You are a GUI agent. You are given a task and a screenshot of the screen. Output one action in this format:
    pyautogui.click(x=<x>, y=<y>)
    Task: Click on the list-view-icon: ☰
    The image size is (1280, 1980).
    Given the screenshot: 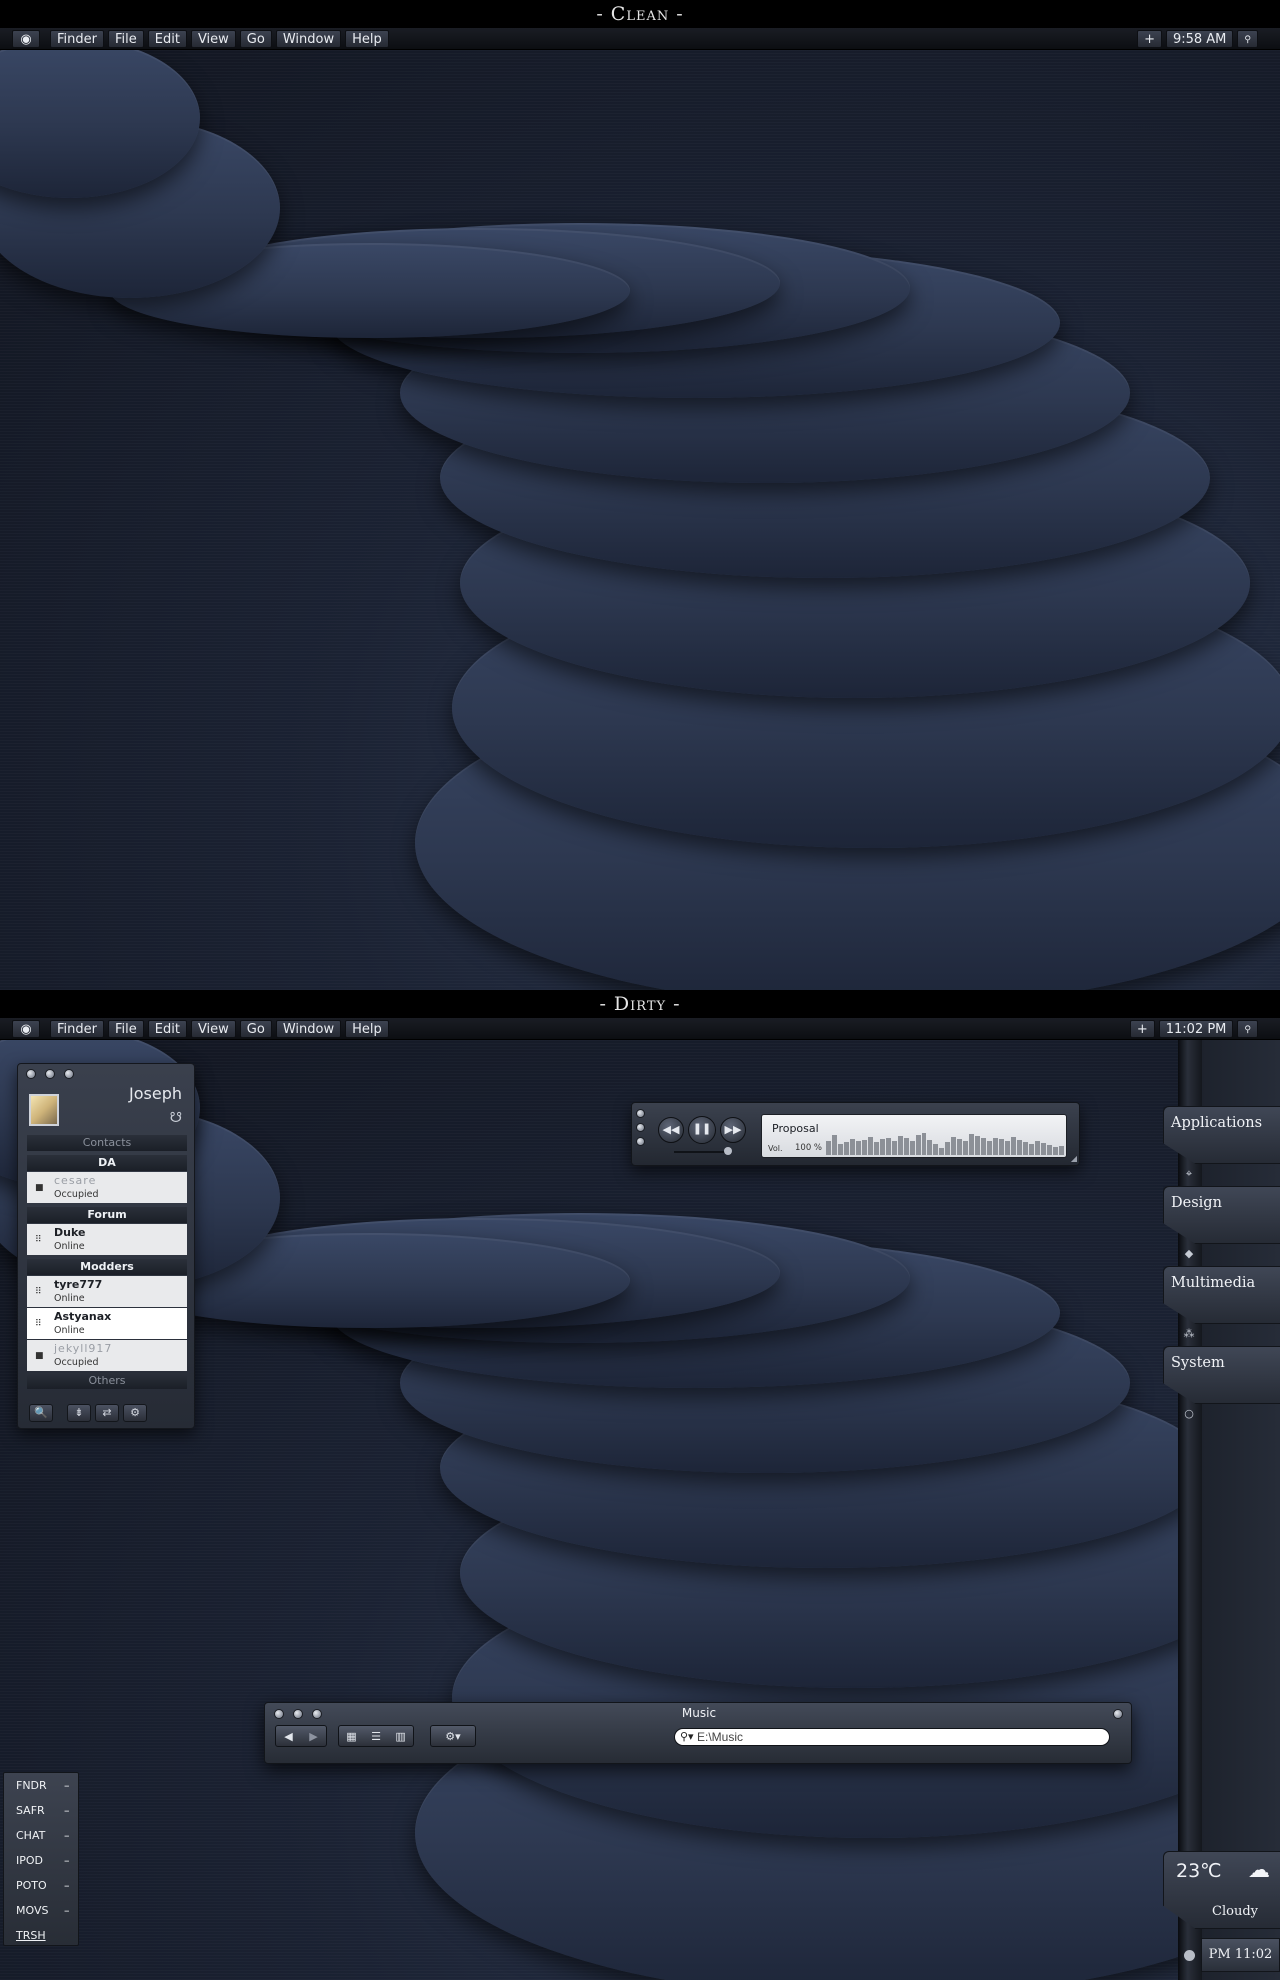 What is the action you would take?
    pyautogui.click(x=376, y=1736)
    